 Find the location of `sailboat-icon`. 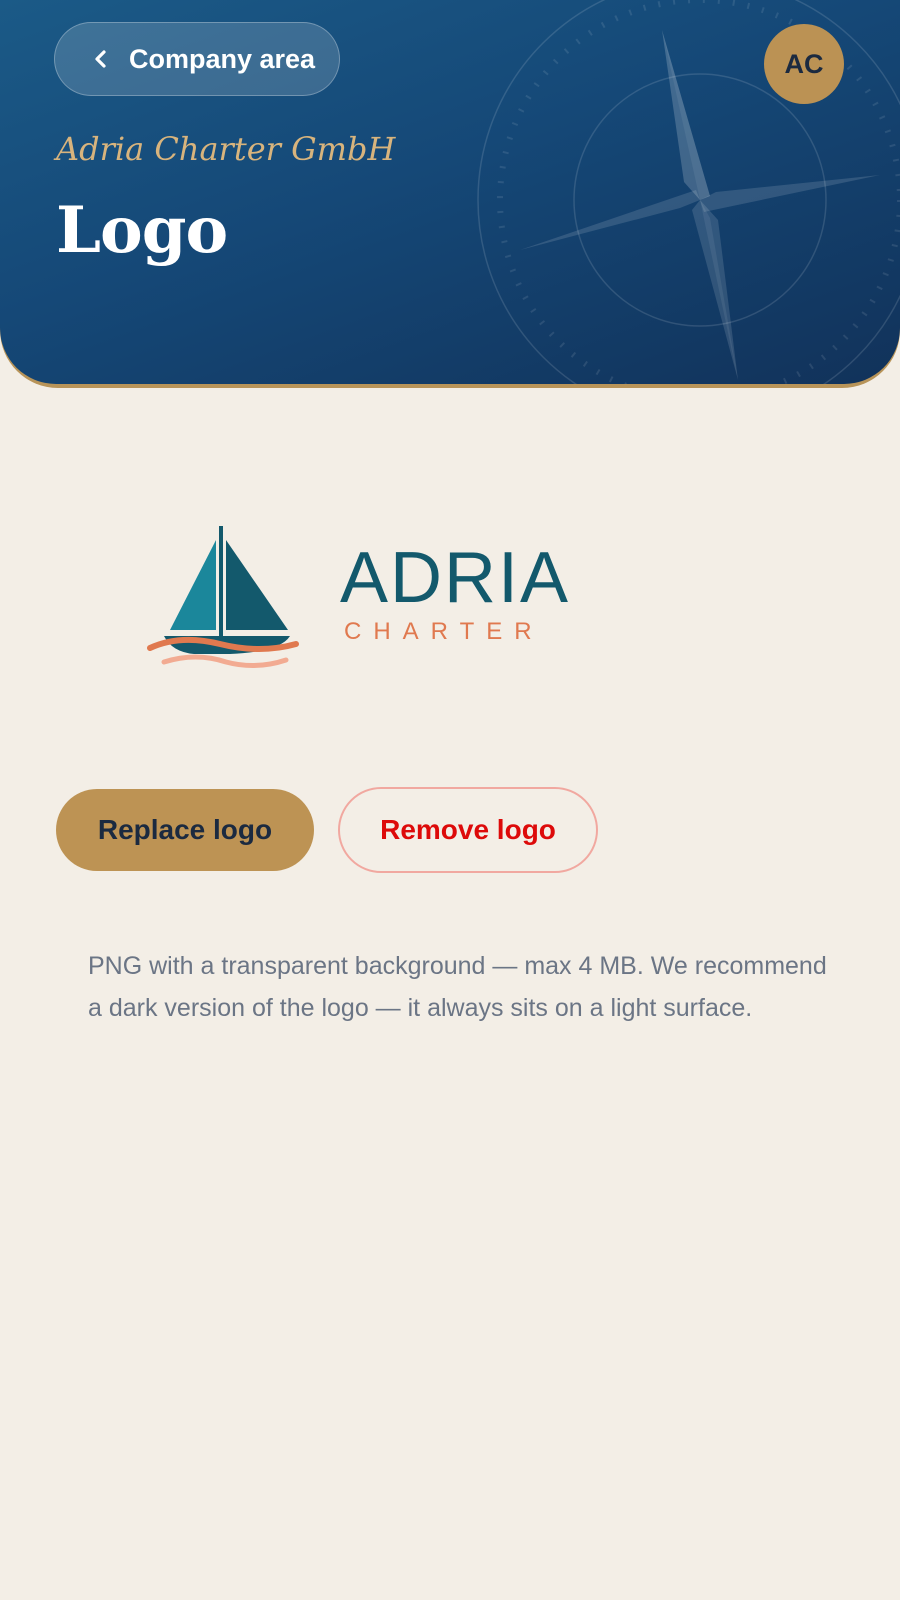

sailboat-icon is located at coordinates (223, 597).